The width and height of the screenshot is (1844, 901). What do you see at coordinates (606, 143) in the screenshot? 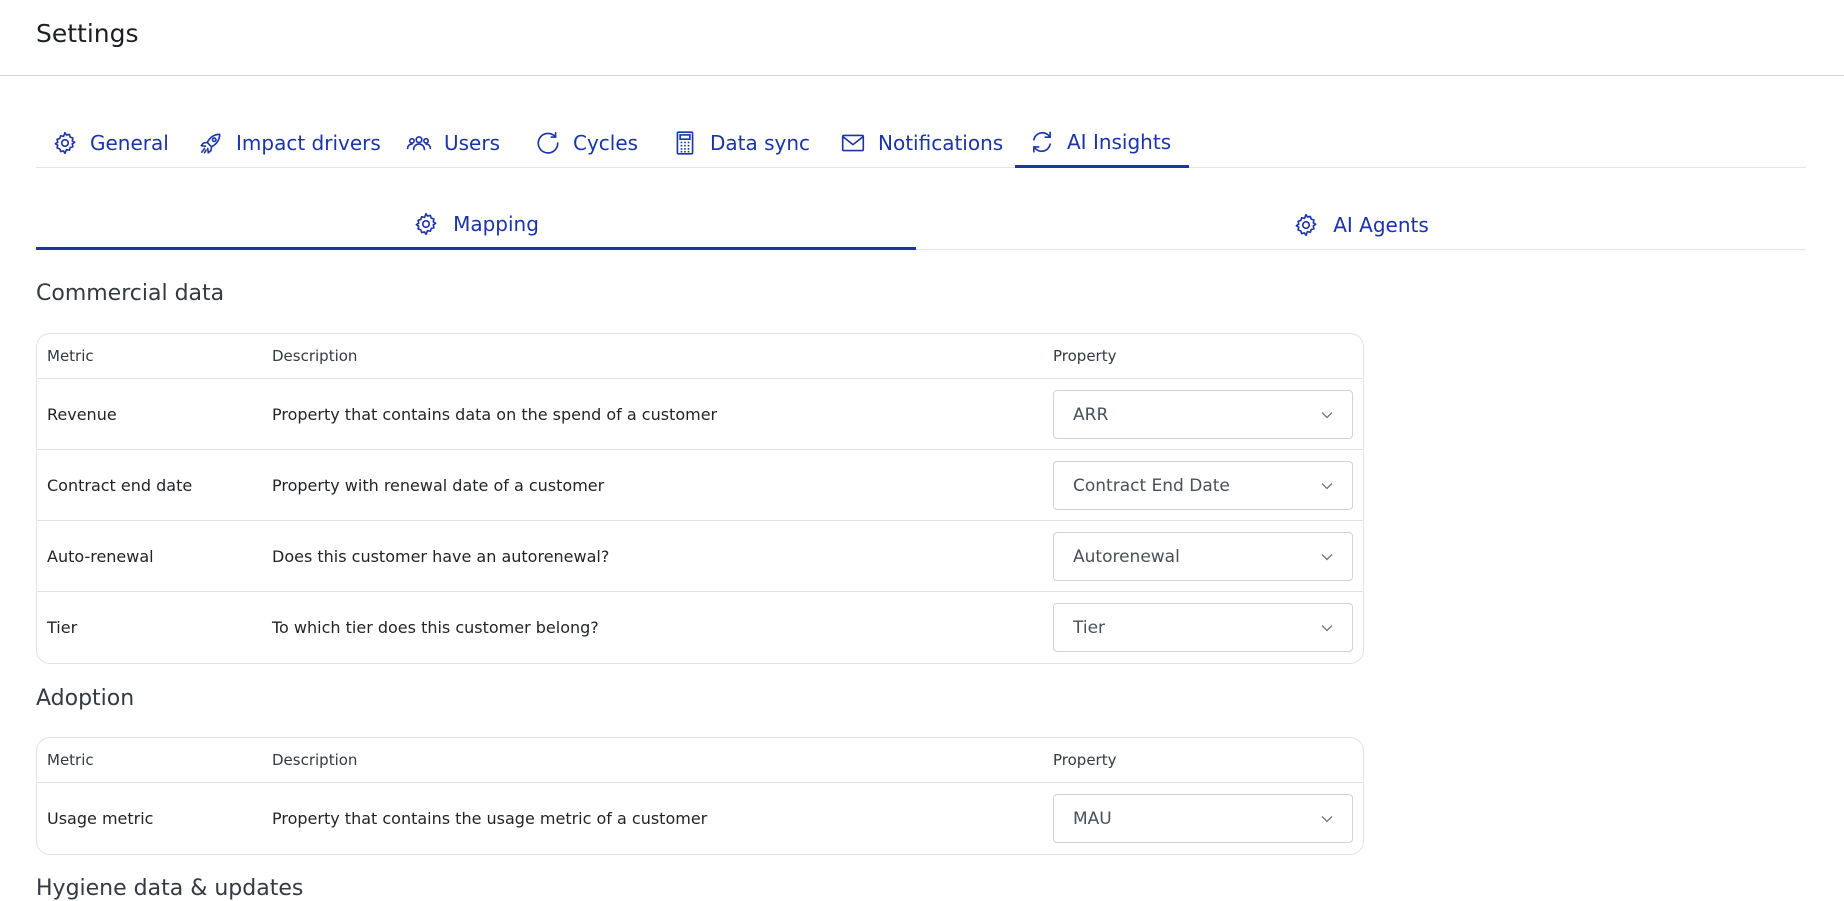
I see `tab-cycles-label: Cycles` at bounding box center [606, 143].